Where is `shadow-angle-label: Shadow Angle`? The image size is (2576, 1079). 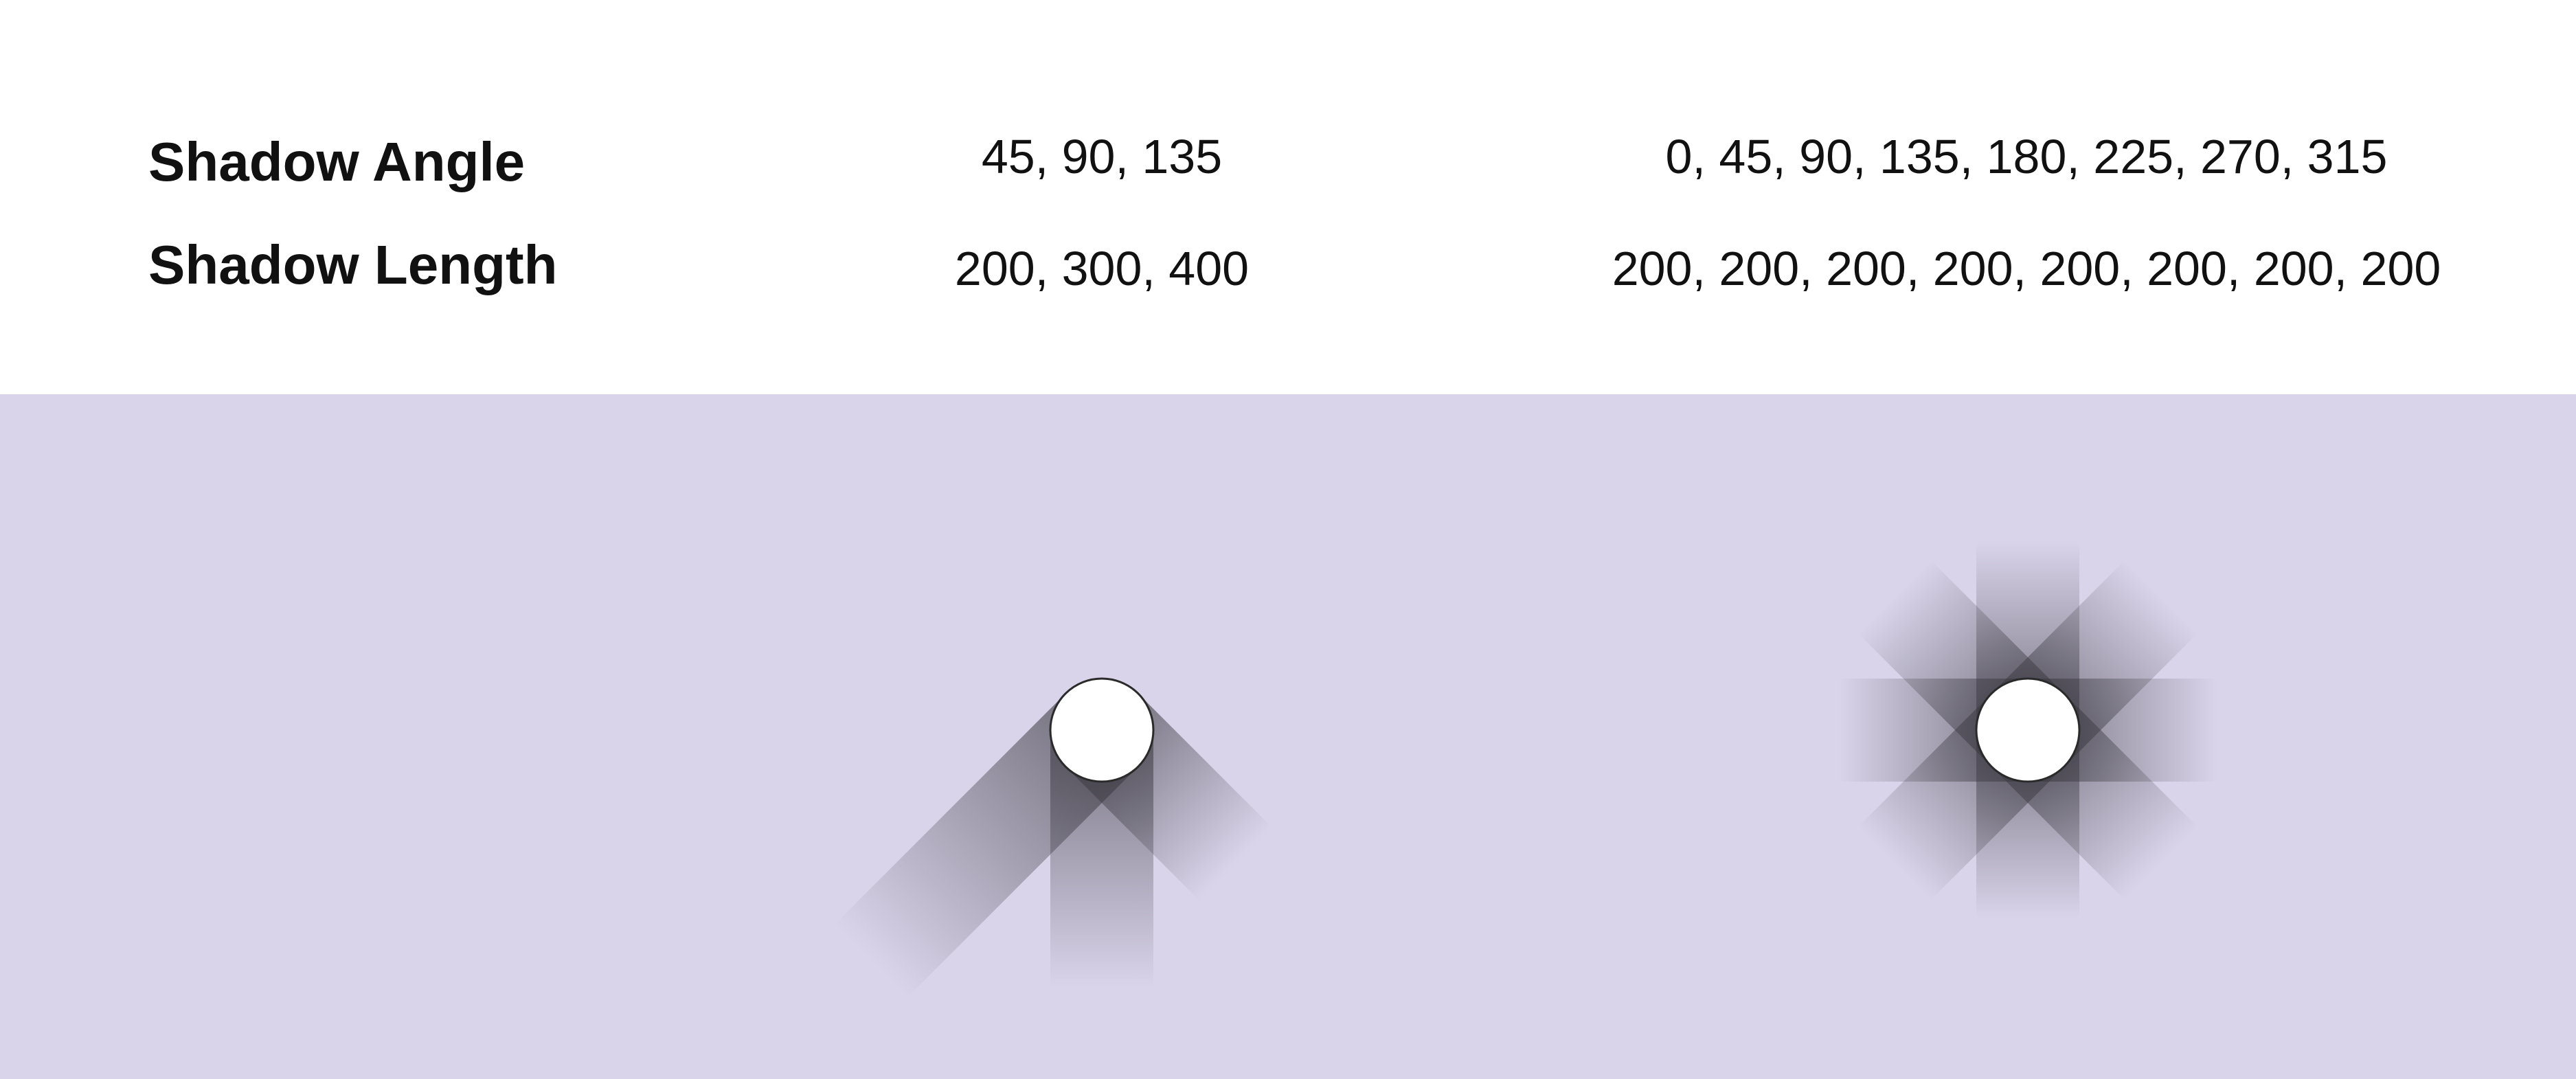 shadow-angle-label: Shadow Angle is located at coordinates (337, 161).